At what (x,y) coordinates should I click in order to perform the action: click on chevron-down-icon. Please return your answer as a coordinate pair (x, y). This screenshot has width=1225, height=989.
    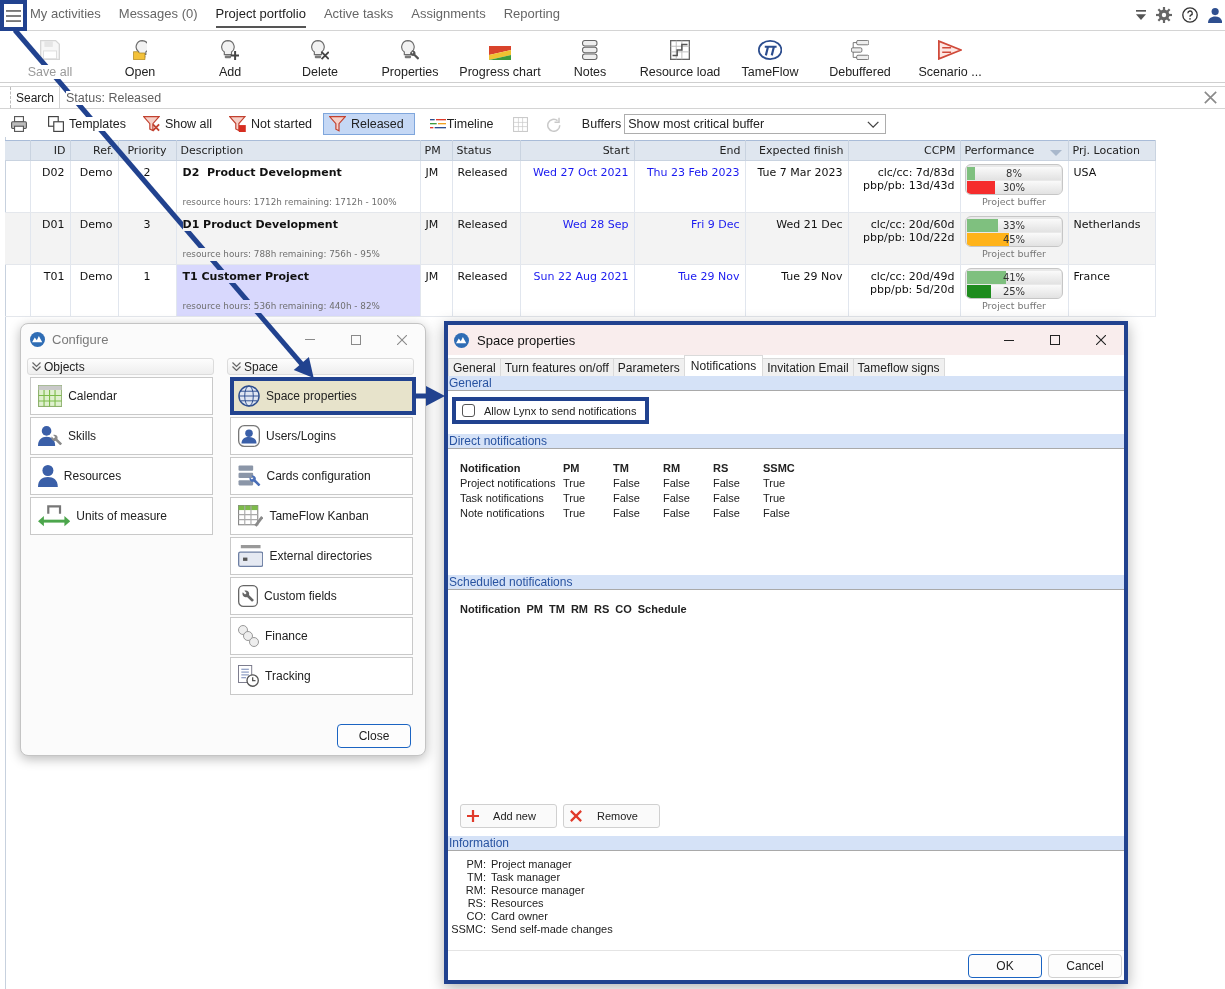
    Looking at the image, I should click on (873, 124).